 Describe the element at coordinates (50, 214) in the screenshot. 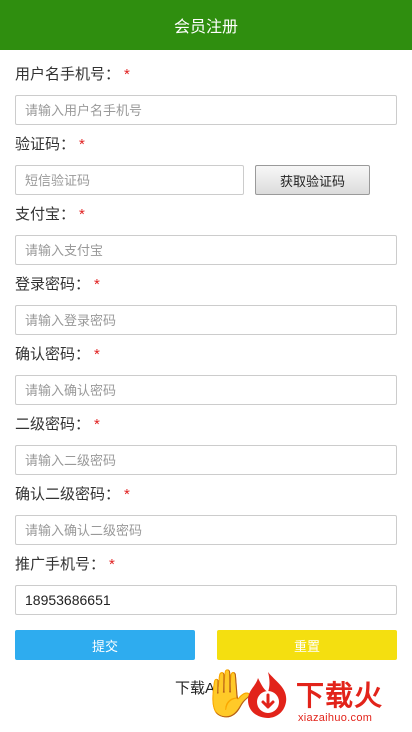

I see `alipay-label: 支付宝： *` at that location.